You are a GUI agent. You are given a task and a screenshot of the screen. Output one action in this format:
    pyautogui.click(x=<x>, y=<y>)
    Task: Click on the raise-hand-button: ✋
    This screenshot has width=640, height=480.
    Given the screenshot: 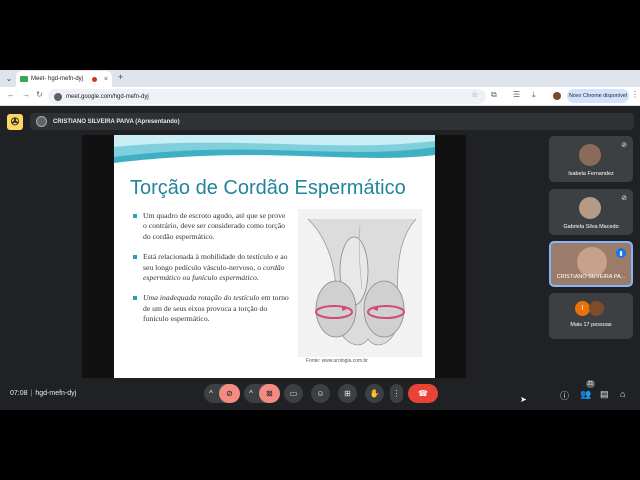 What is the action you would take?
    pyautogui.click(x=374, y=393)
    